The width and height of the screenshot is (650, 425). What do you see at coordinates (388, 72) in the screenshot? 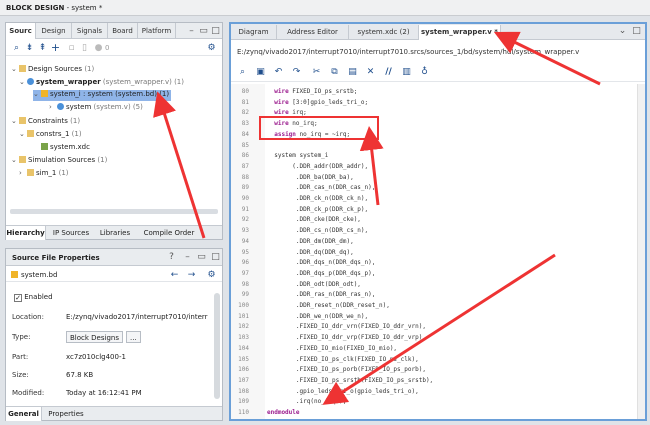
I see `comment-icon: //` at bounding box center [388, 72].